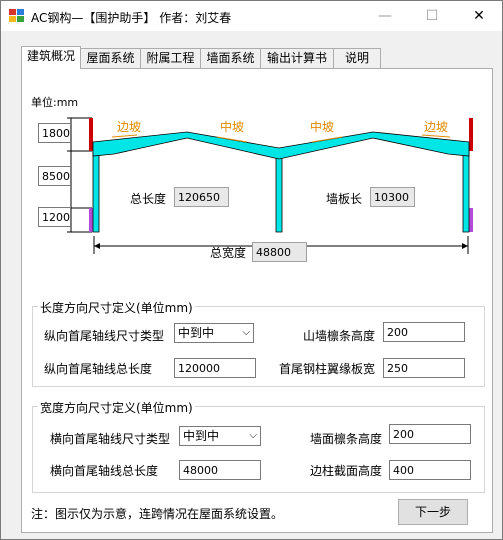 Image resolution: width=503 pixels, height=540 pixels. Describe the element at coordinates (251, 16) in the screenshot. I see `title-bar: AC钢构—【围护助手】 作者：刘艾春 — ☐ ✕` at that location.